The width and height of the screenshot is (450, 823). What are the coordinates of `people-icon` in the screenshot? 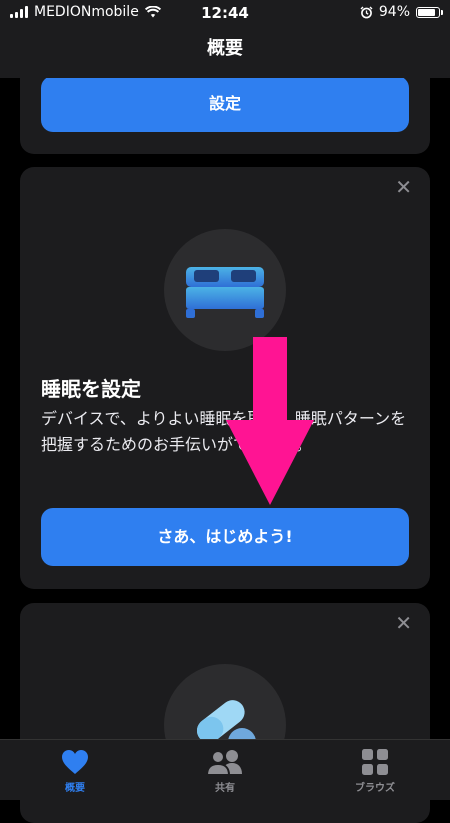 It's located at (224, 763).